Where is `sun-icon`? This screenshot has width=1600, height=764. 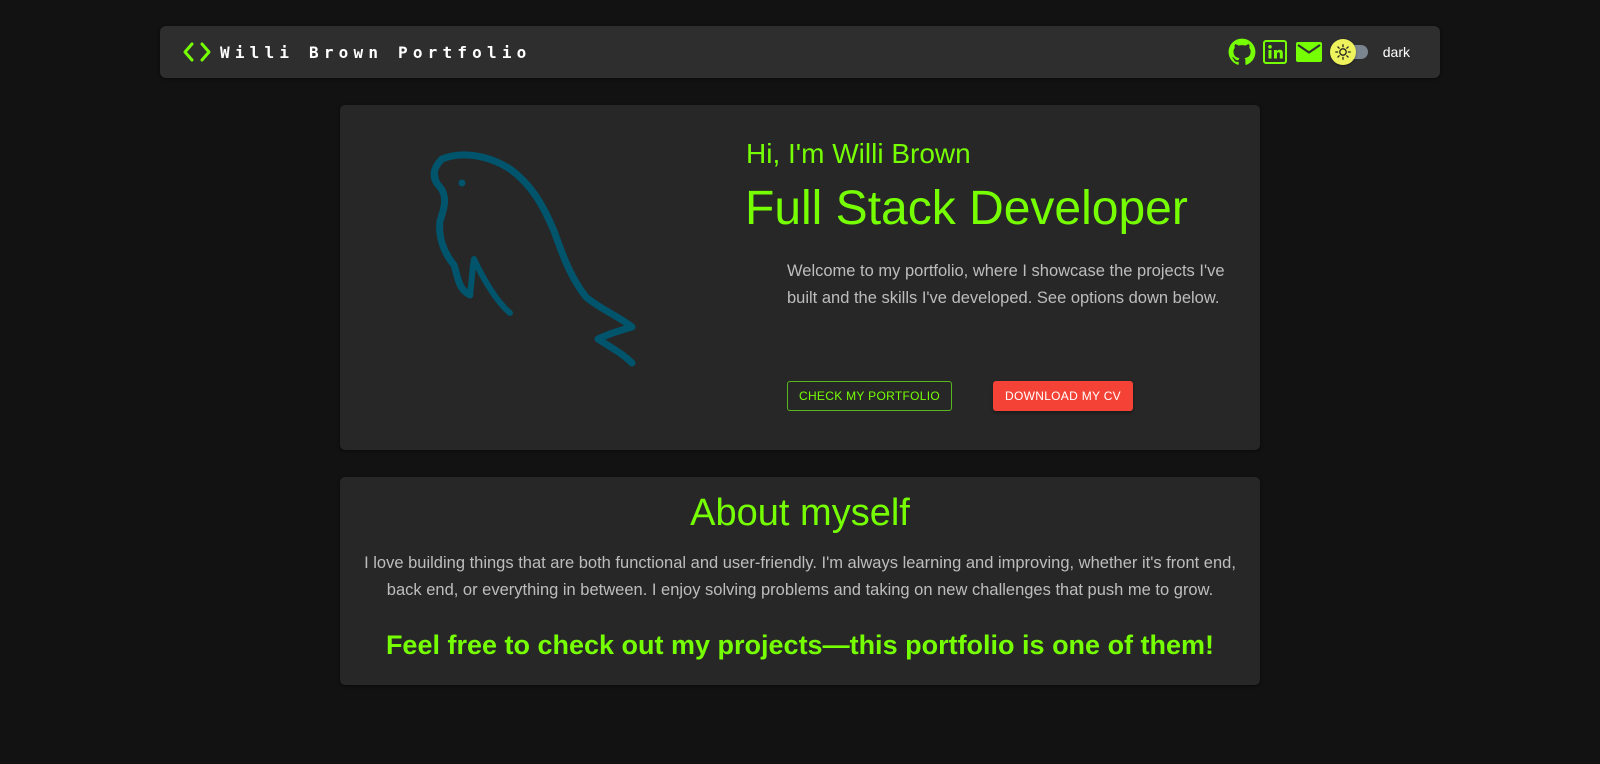 sun-icon is located at coordinates (1342, 52).